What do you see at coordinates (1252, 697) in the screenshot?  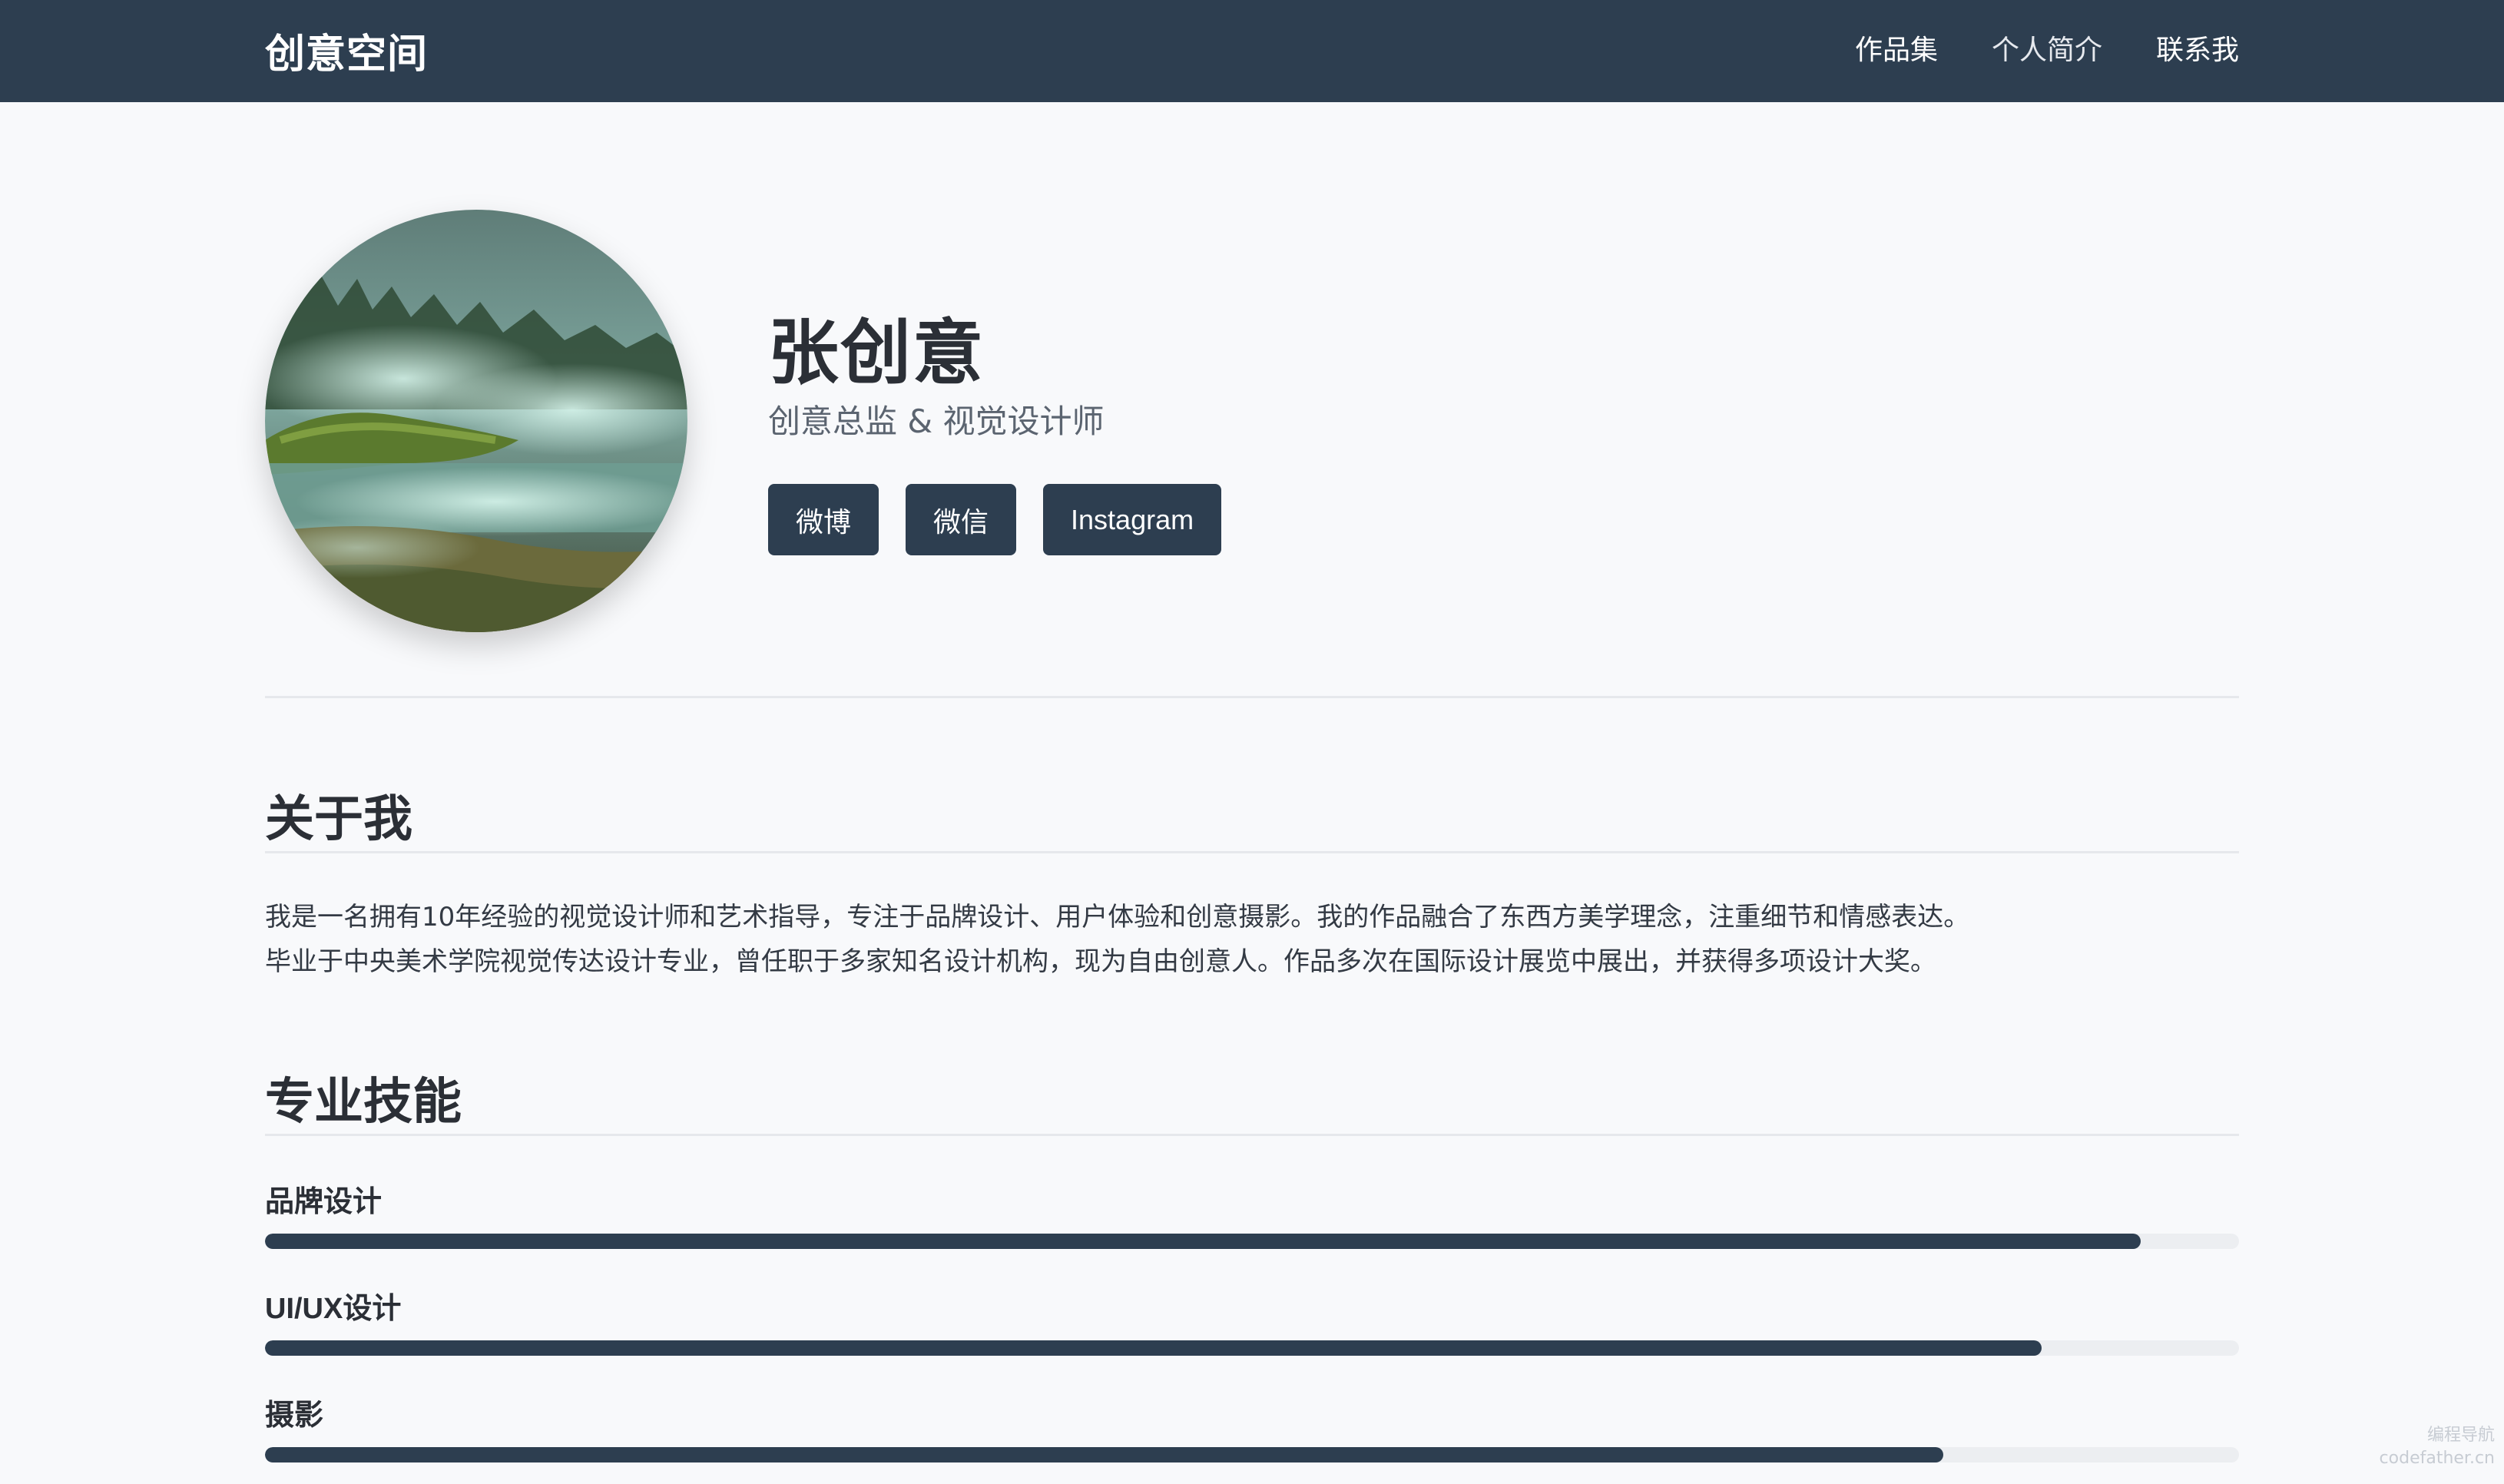 I see `profile-divider` at bounding box center [1252, 697].